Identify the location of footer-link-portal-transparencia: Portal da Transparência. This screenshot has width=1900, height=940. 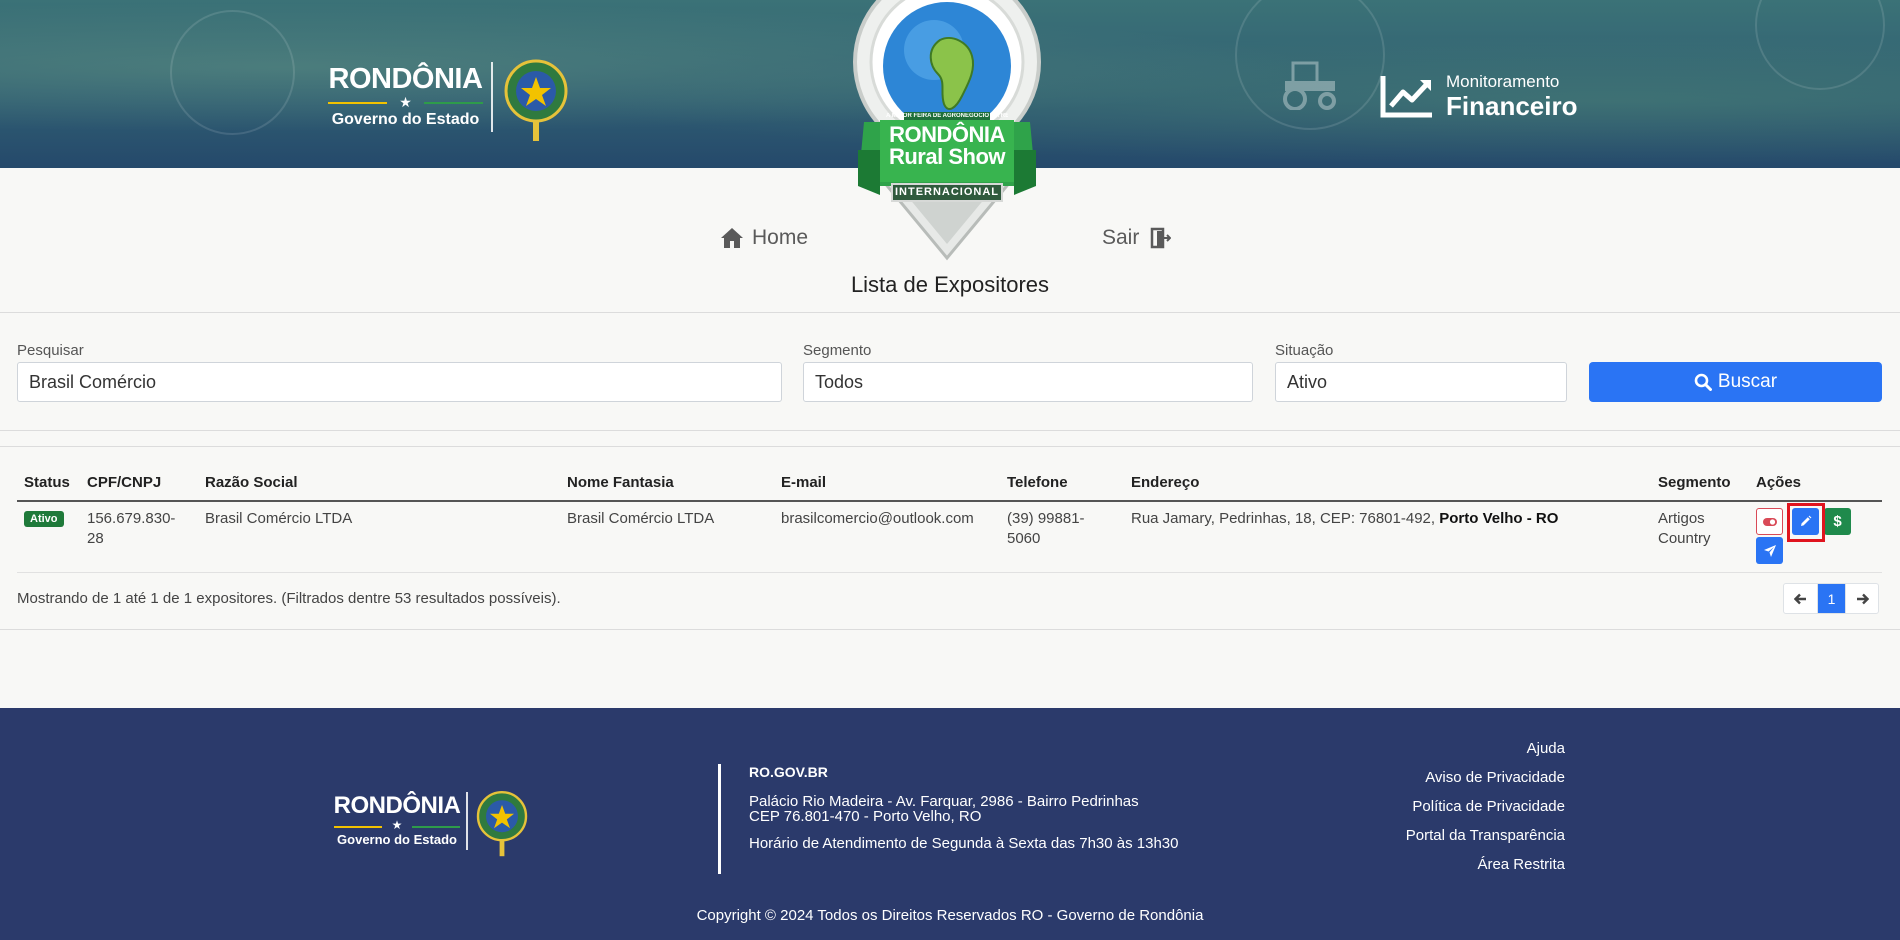
(1485, 835).